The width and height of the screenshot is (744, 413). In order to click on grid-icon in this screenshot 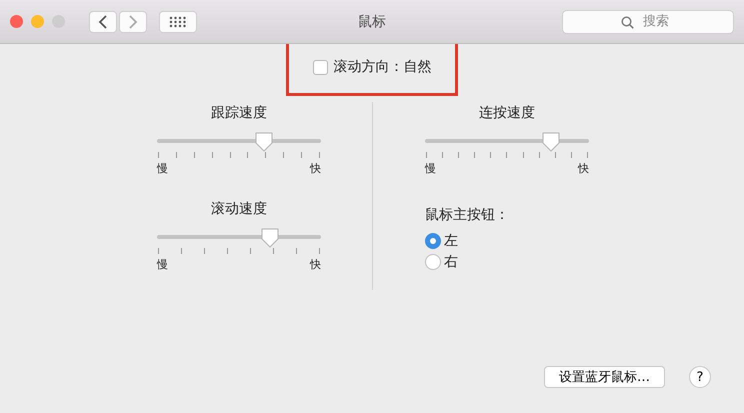, I will do `click(178, 22)`.